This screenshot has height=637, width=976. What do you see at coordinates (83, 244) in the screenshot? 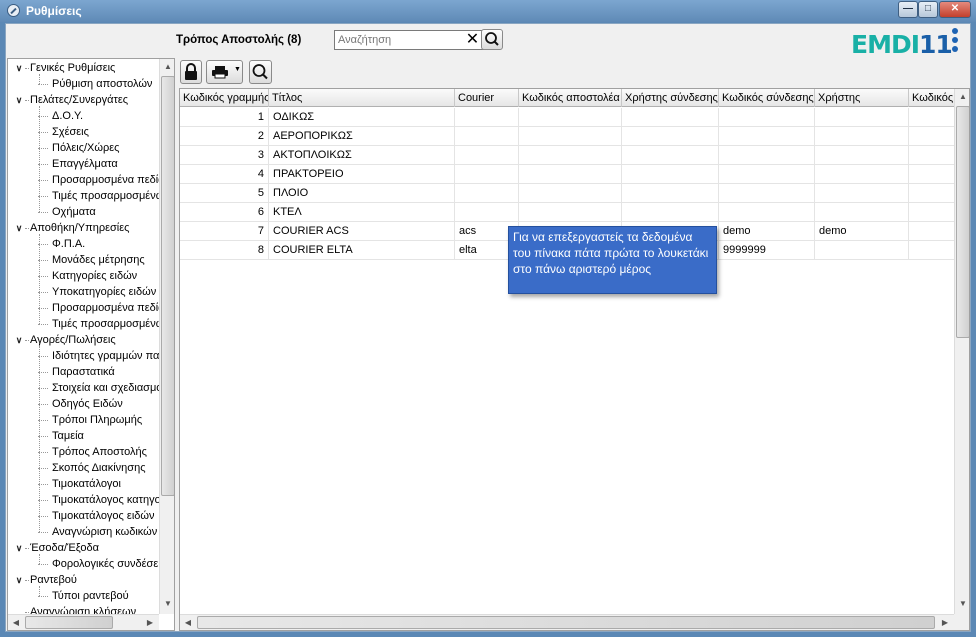
I see `tree-item: Φ.Π.Α.` at bounding box center [83, 244].